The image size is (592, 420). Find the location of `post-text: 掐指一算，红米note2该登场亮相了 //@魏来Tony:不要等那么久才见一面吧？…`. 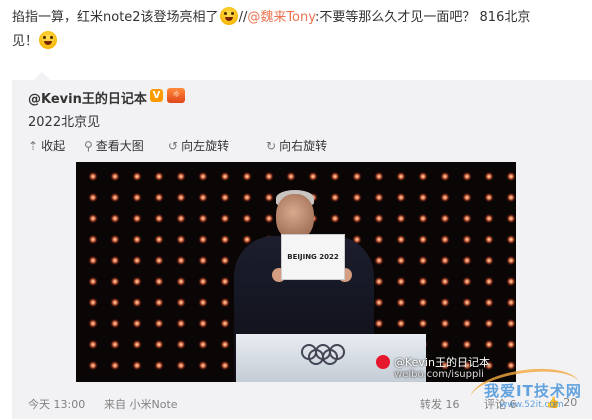

post-text: 掐指一算，红米note2该登场亮相了 //@魏来Tony:不要等那么久才见一面吧？… is located at coordinates (298, 30).